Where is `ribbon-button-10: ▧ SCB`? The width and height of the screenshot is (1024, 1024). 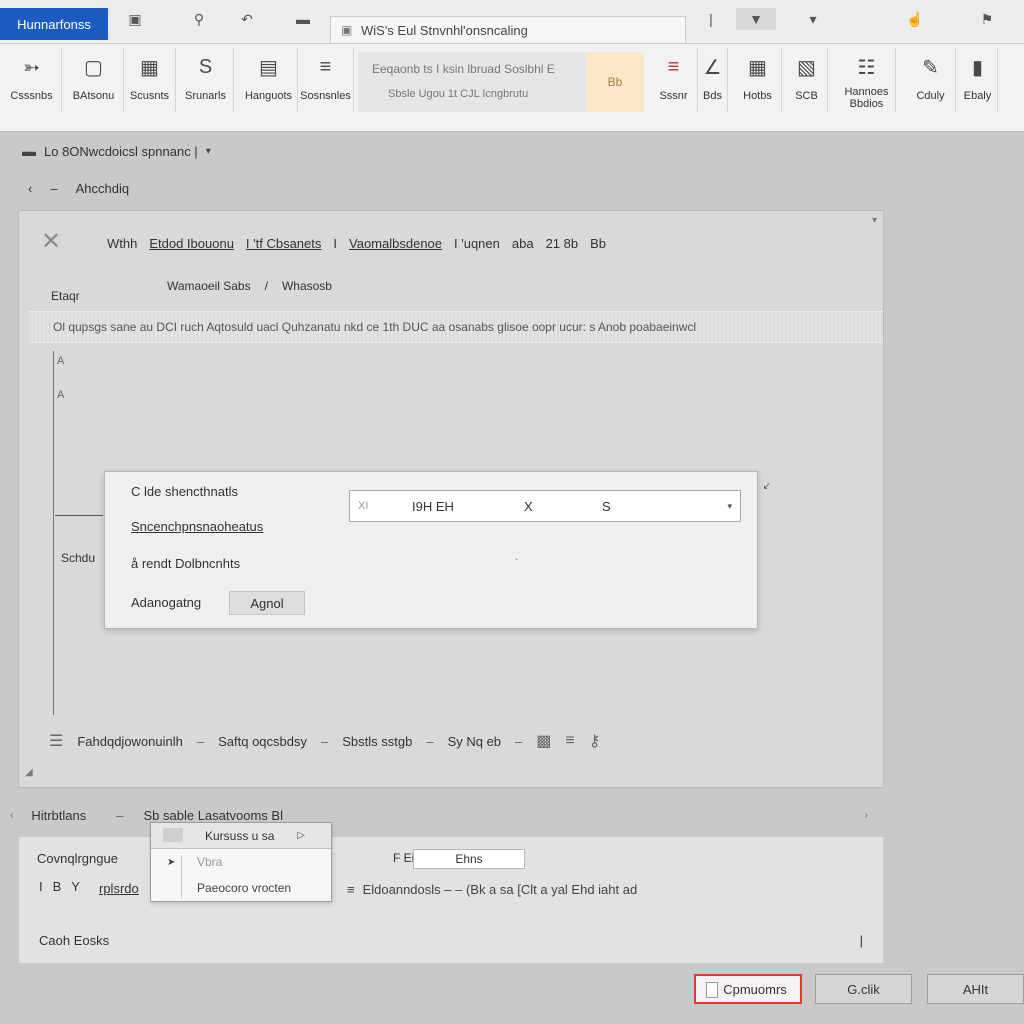 ribbon-button-10: ▧ SCB is located at coordinates (807, 80).